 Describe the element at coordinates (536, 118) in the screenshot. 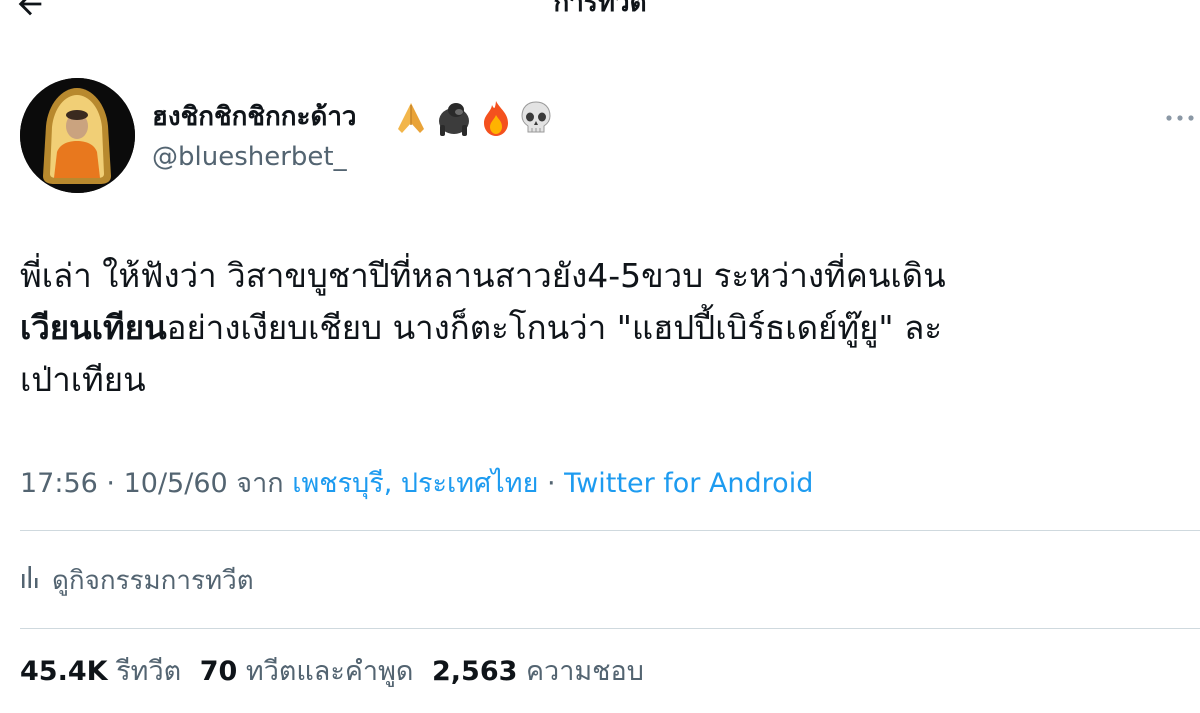

I see `skull-icon` at that location.